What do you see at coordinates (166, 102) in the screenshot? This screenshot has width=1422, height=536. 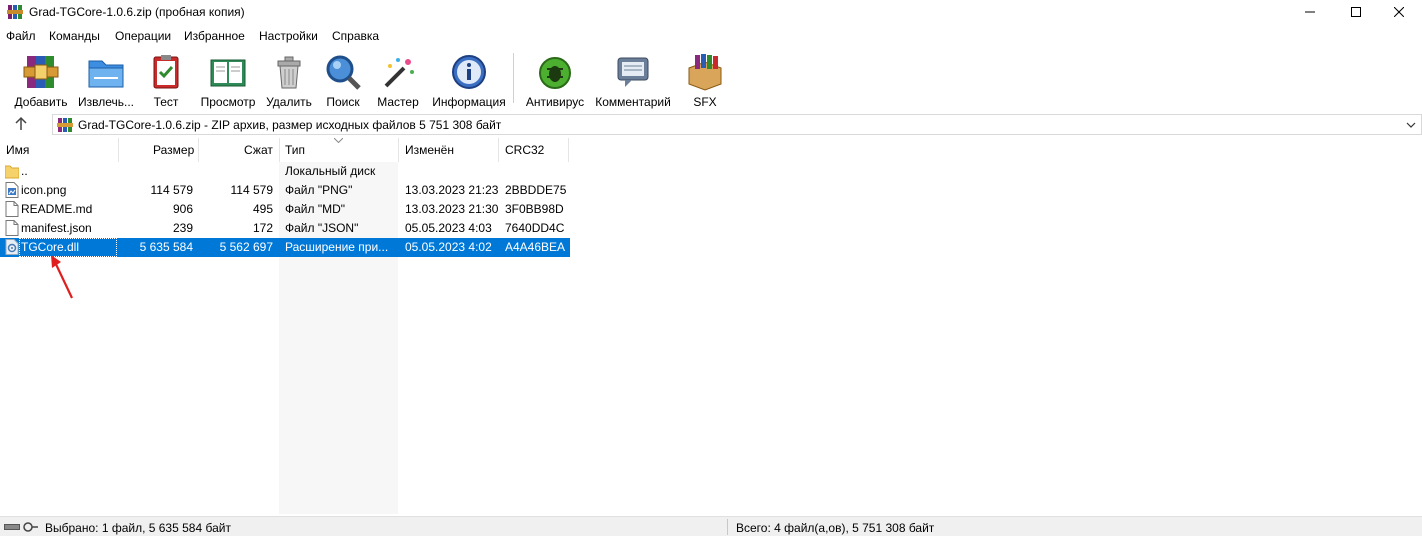 I see `test-label: Тест` at bounding box center [166, 102].